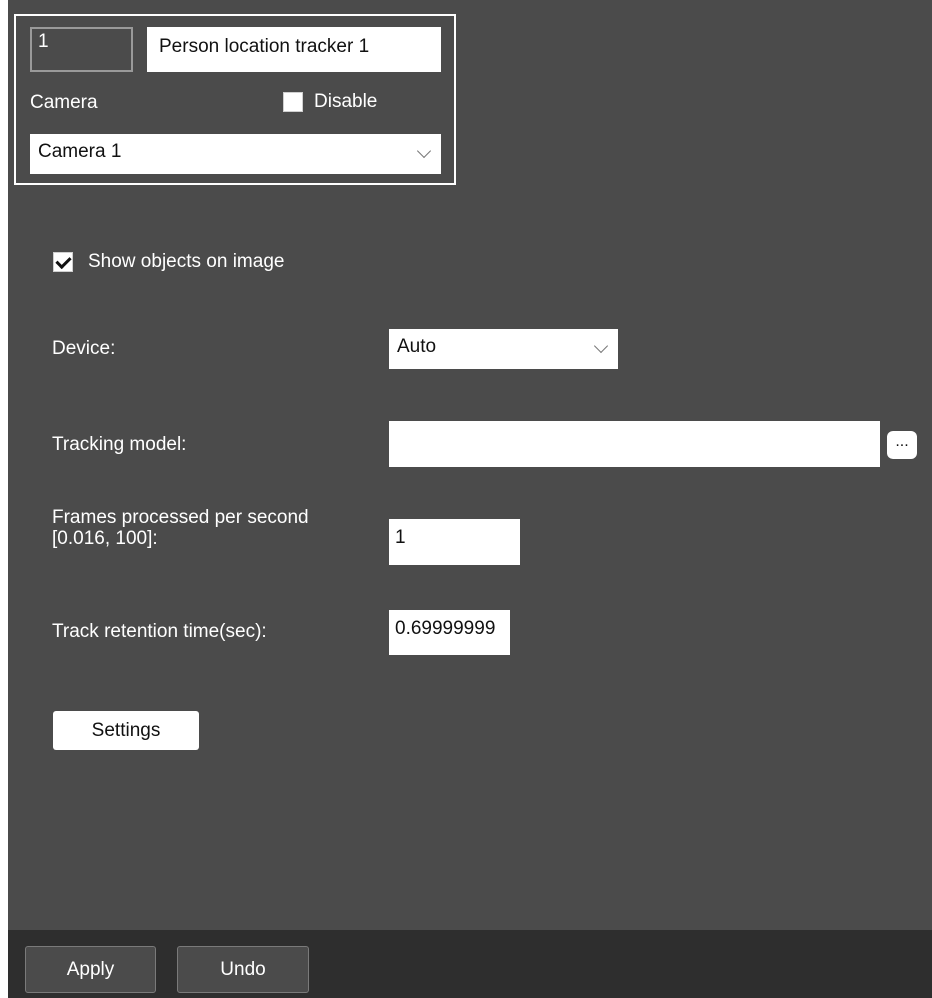 This screenshot has height=998, width=932. I want to click on camera-select: Camera 1, so click(235, 154).